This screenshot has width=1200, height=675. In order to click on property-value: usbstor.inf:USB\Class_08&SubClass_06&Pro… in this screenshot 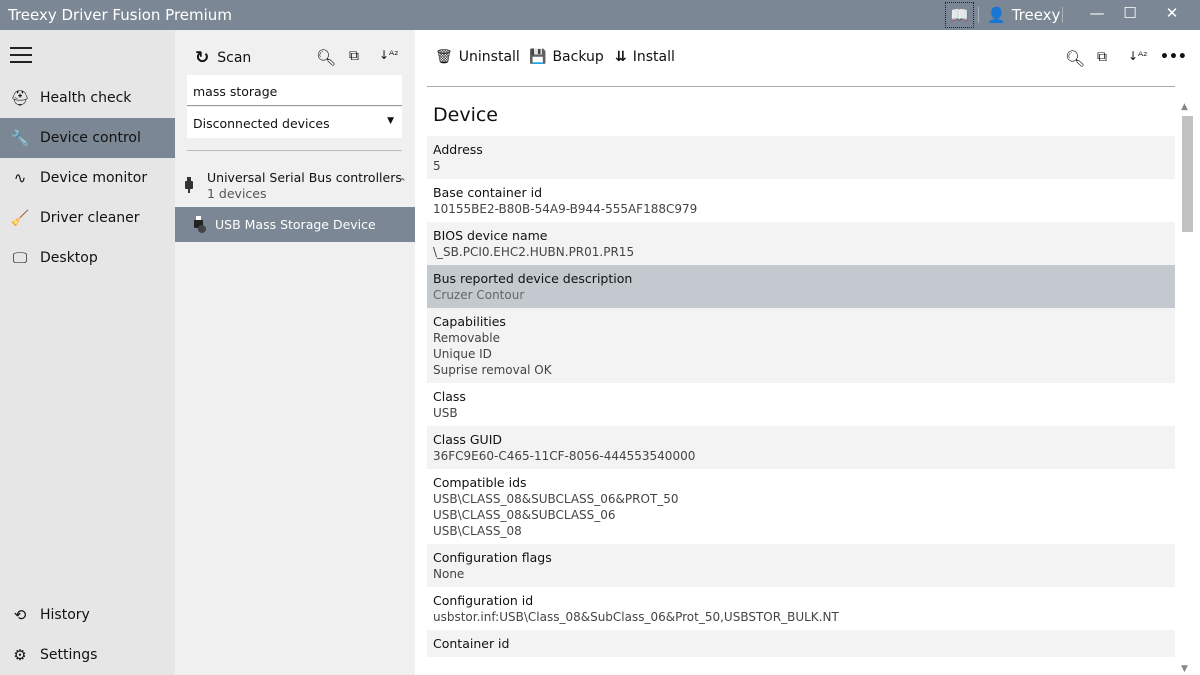, I will do `click(636, 617)`.